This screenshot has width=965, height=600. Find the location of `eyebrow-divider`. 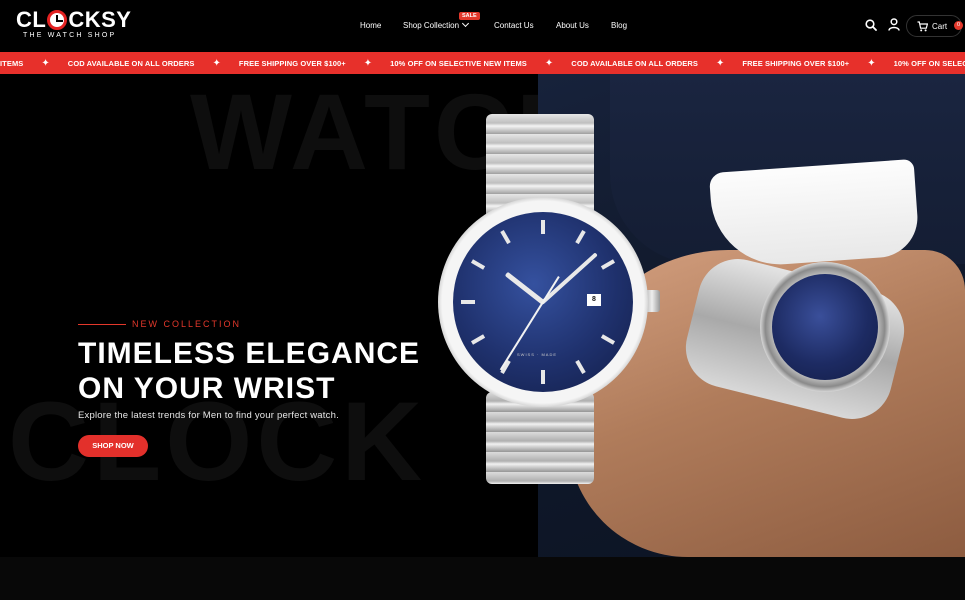

eyebrow-divider is located at coordinates (102, 324).